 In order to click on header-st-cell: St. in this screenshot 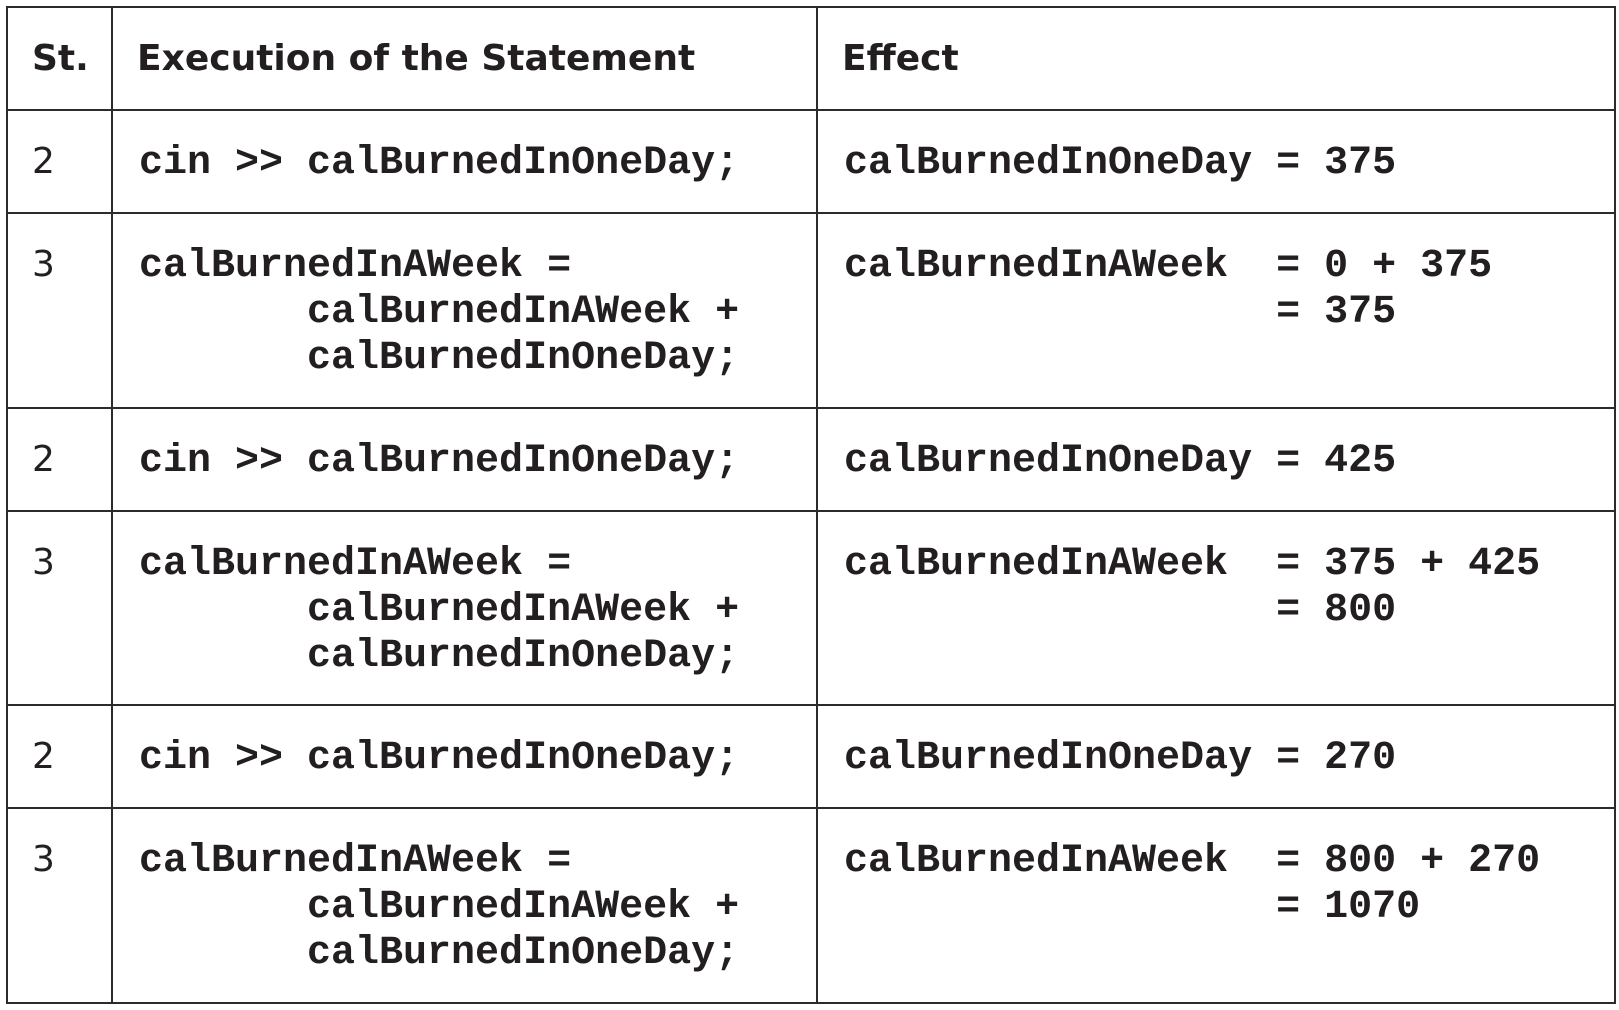, I will do `click(59, 58)`.